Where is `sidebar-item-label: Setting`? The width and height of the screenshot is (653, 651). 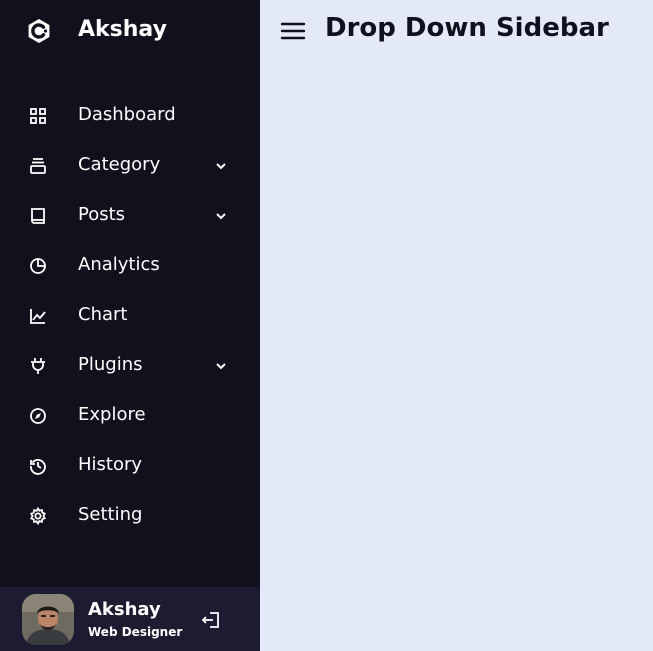 sidebar-item-label: Setting is located at coordinates (110, 514).